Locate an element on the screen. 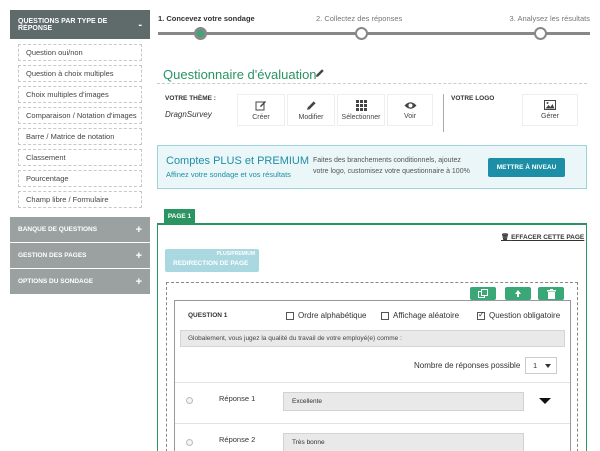 This screenshot has height=451, width=600. recycle-question-button is located at coordinates (518, 293).